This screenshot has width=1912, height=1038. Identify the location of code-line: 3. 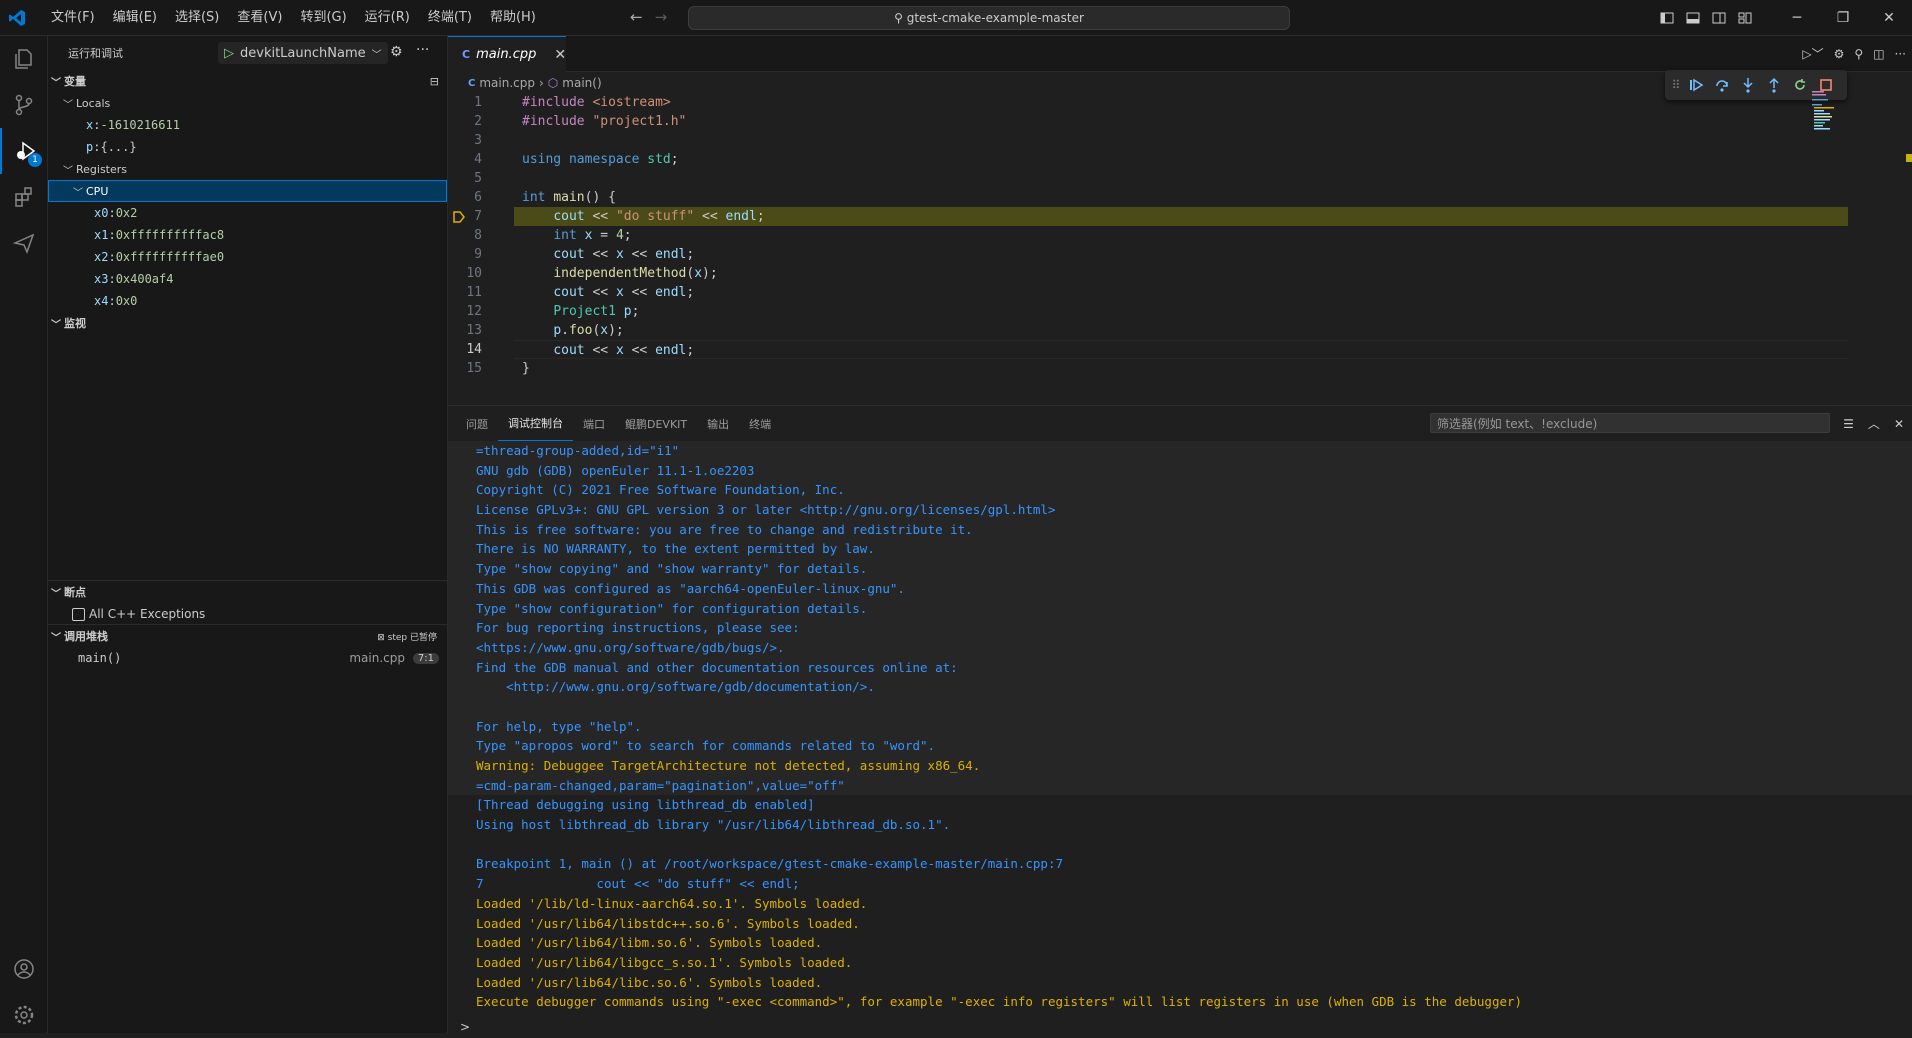
(1148, 140).